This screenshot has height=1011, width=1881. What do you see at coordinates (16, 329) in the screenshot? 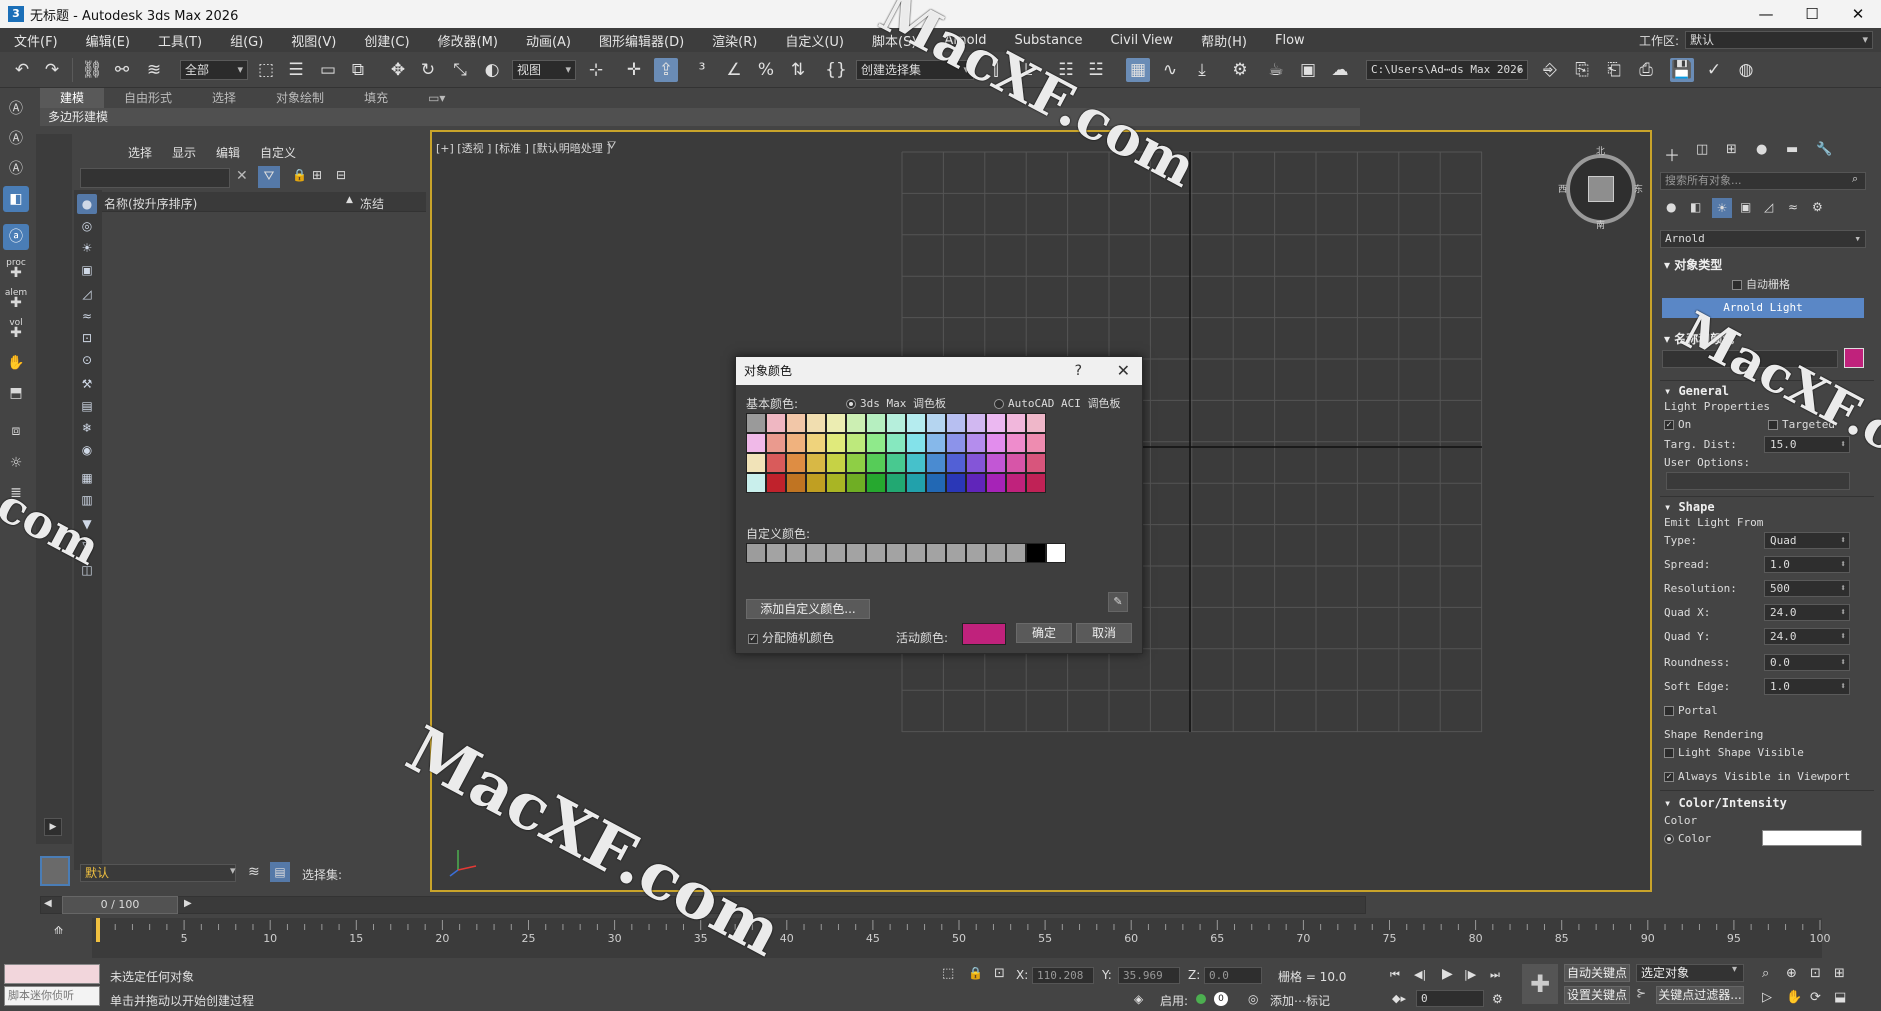
I see `vol-icon: vol ✚` at bounding box center [16, 329].